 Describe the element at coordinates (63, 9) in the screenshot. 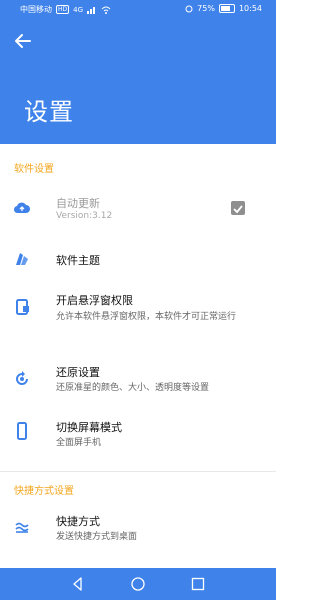

I see `network-badge: HD` at that location.